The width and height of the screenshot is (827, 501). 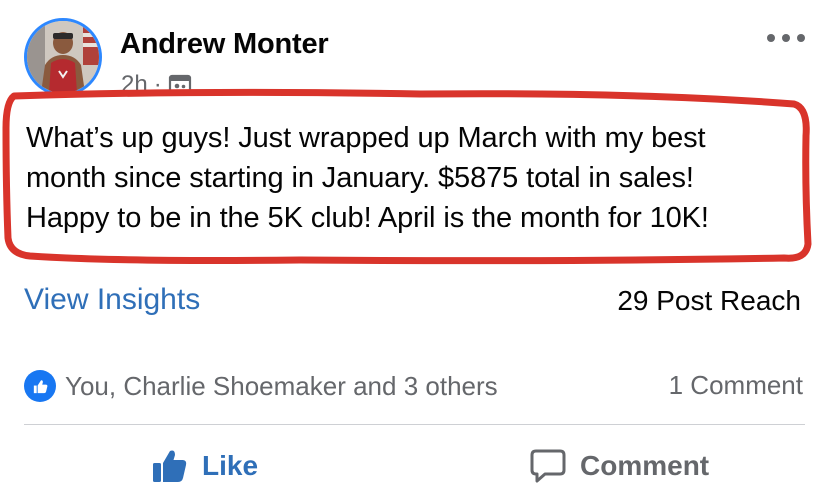 I want to click on more-options-icon, so click(x=786, y=38).